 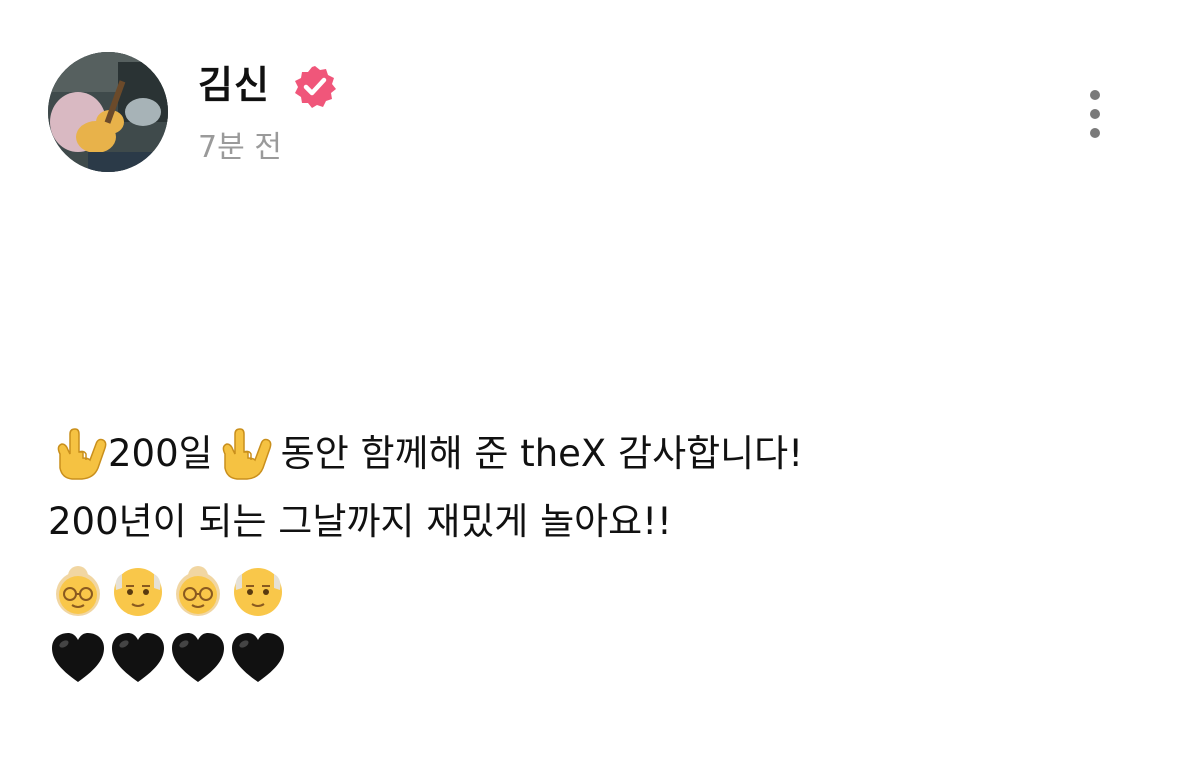 What do you see at coordinates (315, 87) in the screenshot?
I see `verified-badge-icon` at bounding box center [315, 87].